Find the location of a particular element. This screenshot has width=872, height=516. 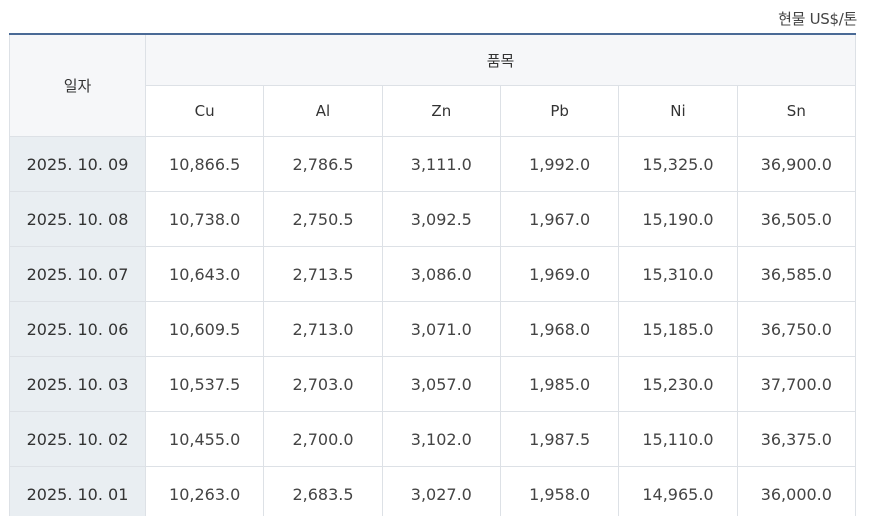

price-cell: 36,750.0 is located at coordinates (796, 329).